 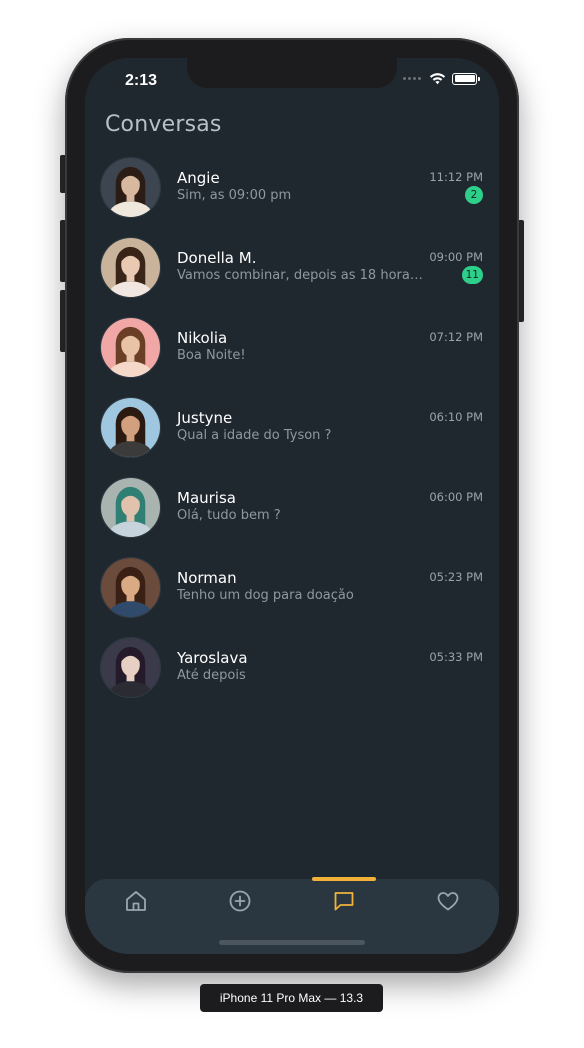 I want to click on wifi-icon, so click(x=437, y=79).